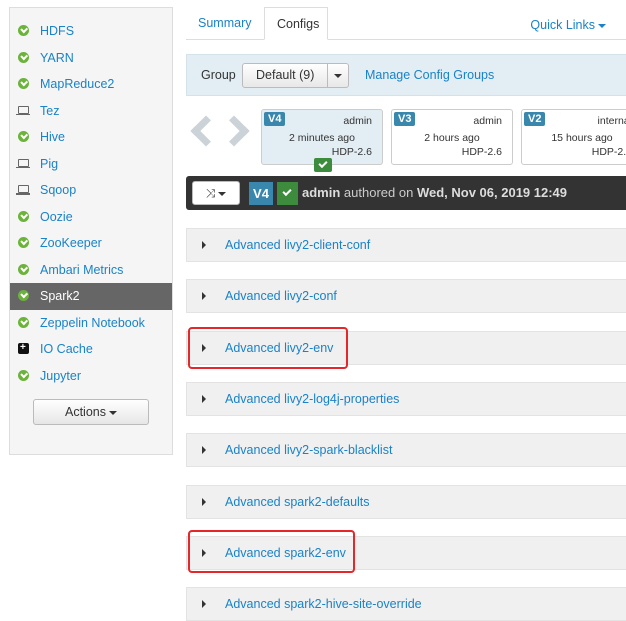  I want to click on sidebar-item-zookeeper: ZooKeeper, so click(91, 243).